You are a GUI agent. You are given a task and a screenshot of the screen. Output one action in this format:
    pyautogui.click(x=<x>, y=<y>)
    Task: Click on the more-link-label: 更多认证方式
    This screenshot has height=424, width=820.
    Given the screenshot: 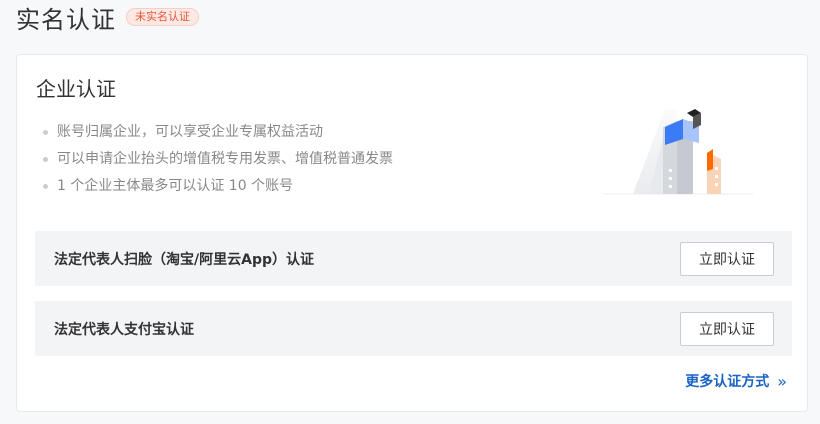 What is the action you would take?
    pyautogui.click(x=727, y=382)
    